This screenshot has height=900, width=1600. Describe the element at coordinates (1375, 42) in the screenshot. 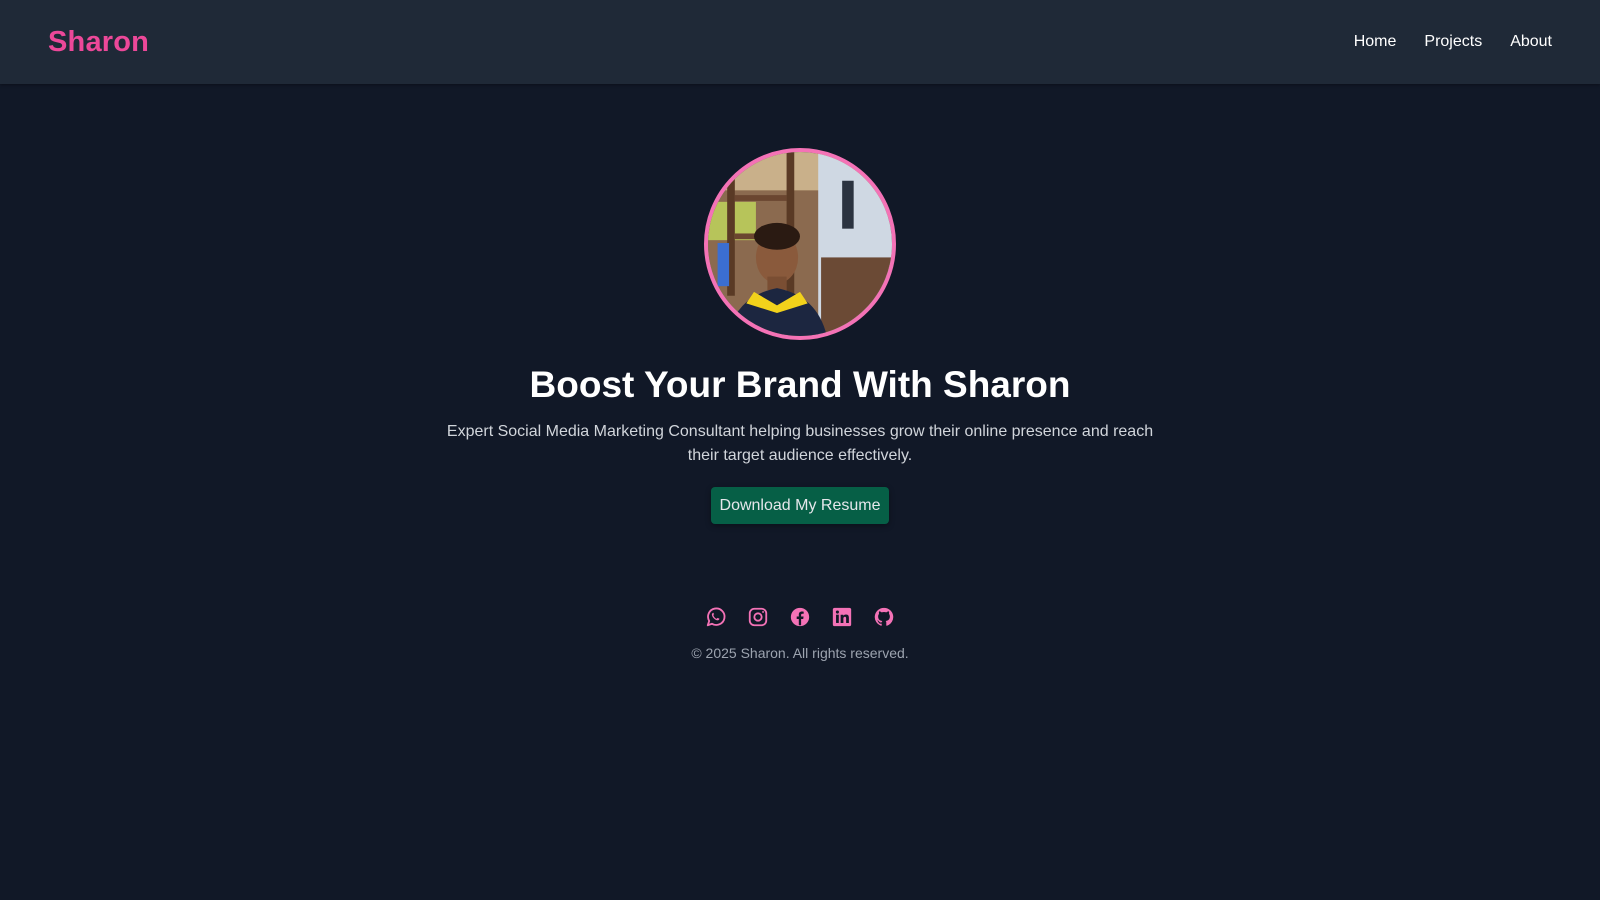

I see `nav-link-home: Home` at that location.